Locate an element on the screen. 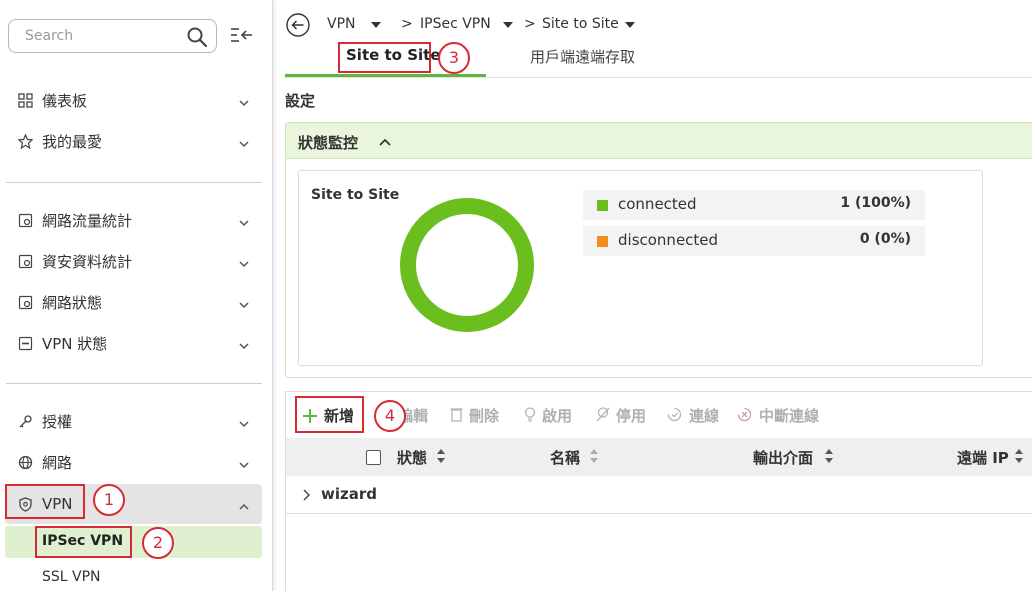 Image resolution: width=1032 pixels, height=591 pixels. sidebar-item-label: 授權 is located at coordinates (57, 421).